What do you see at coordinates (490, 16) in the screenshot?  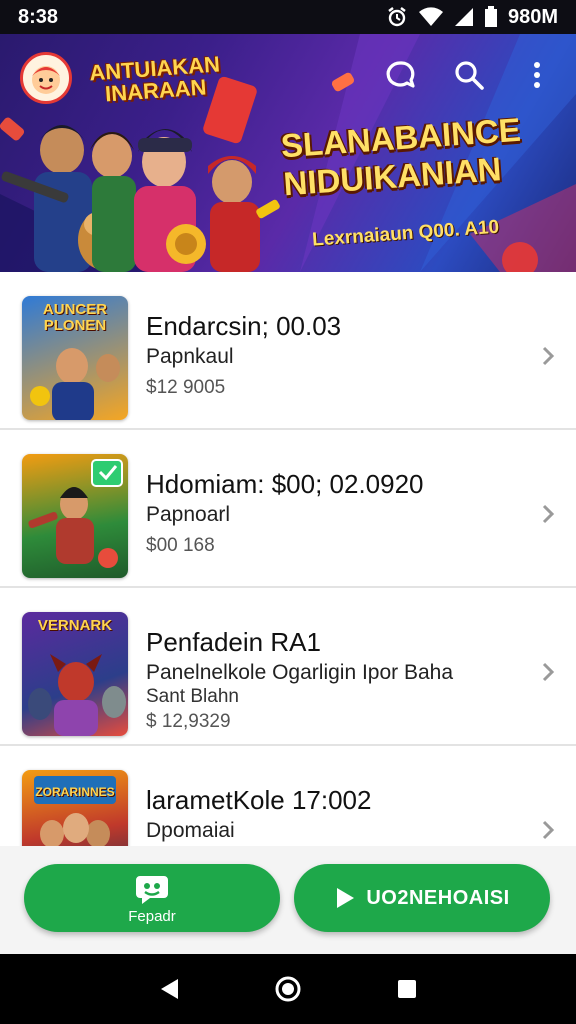 I see `battery-icon` at bounding box center [490, 16].